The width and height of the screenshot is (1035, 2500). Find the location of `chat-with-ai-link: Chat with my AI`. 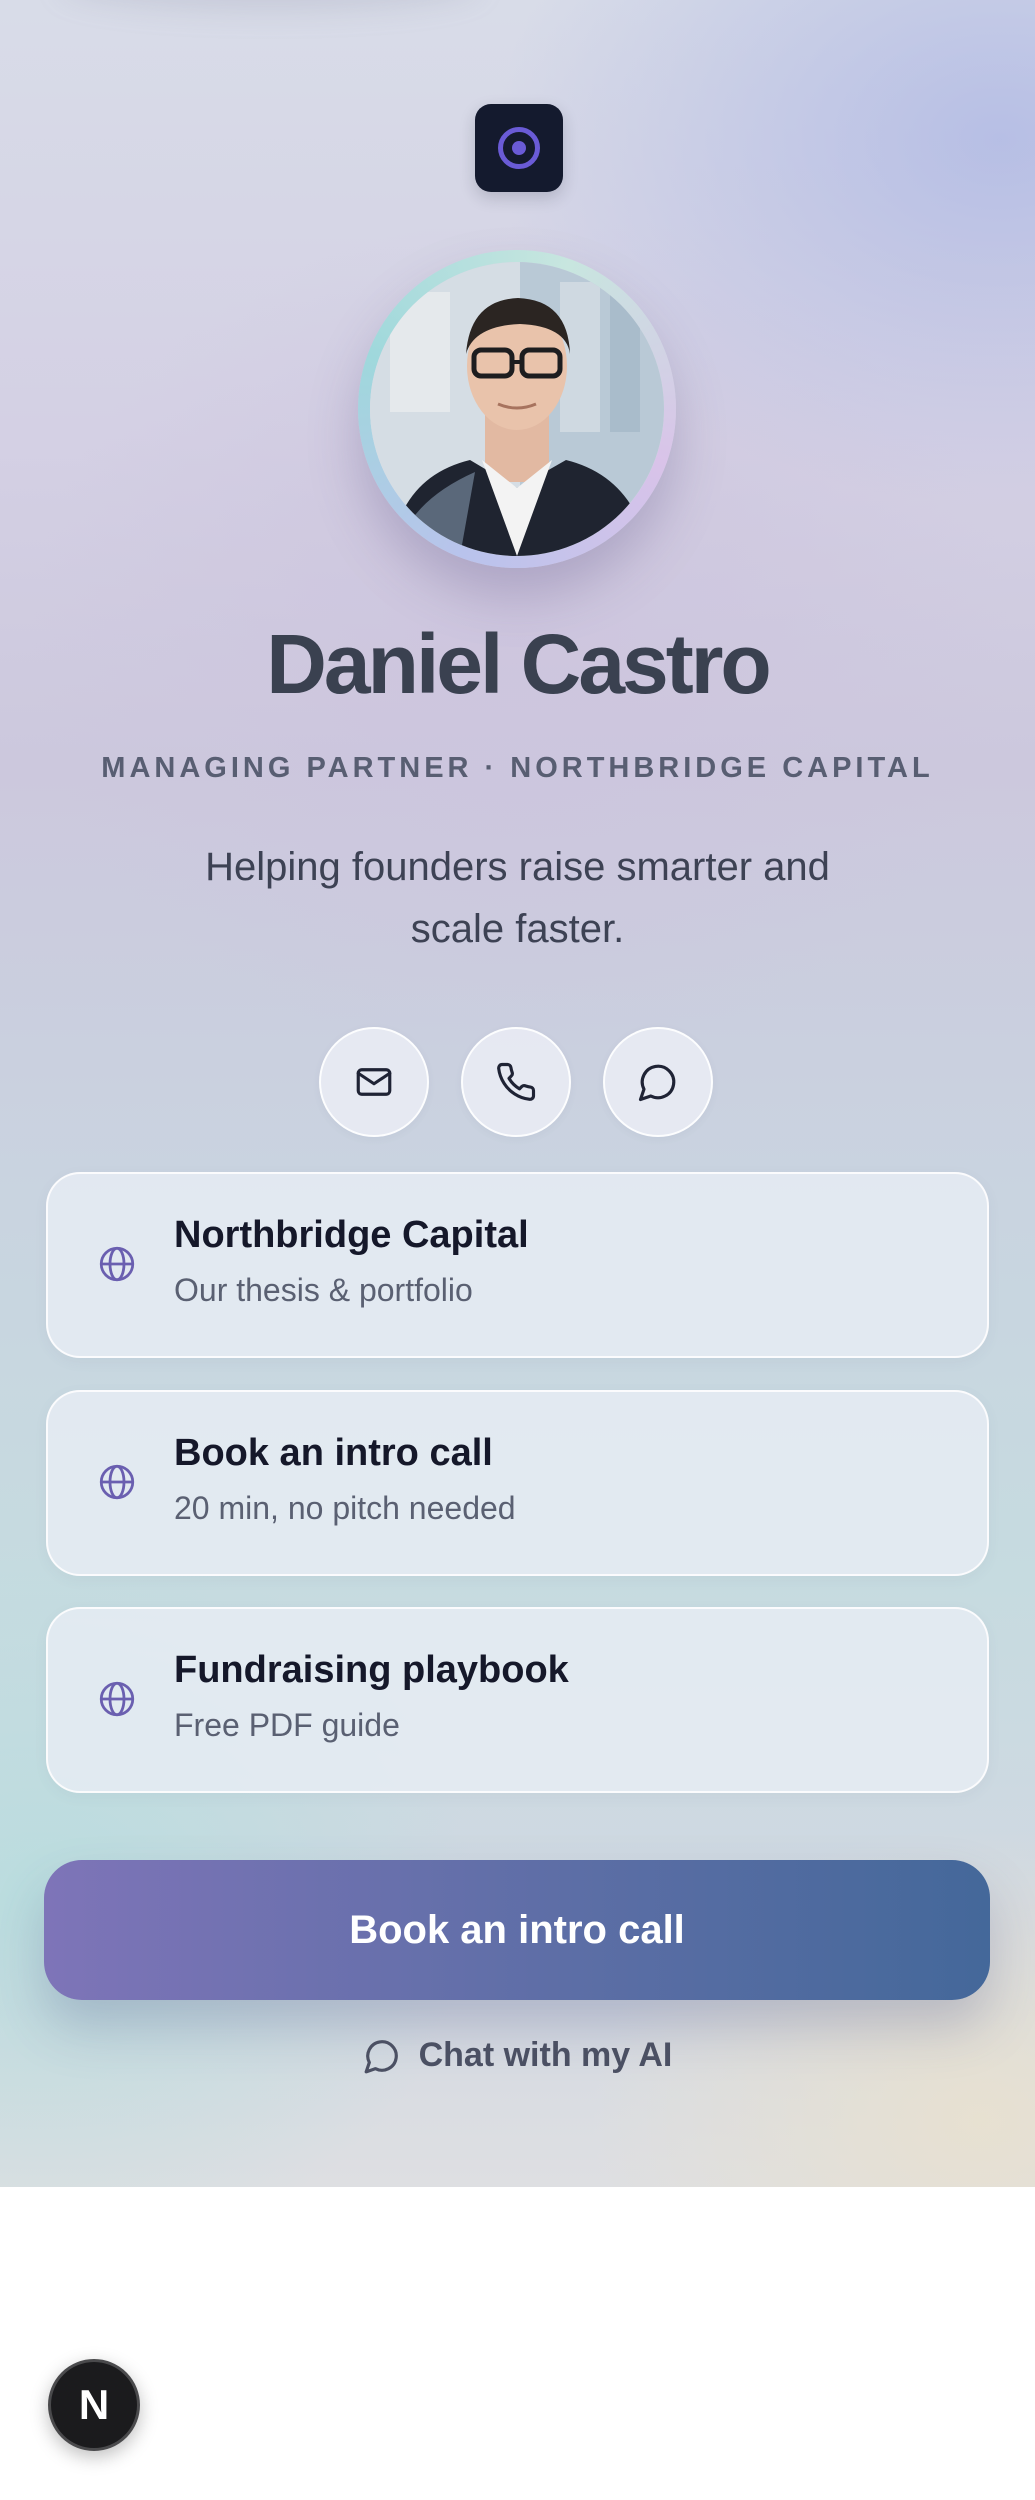

chat-with-ai-link: Chat with my AI is located at coordinates (517, 2055).